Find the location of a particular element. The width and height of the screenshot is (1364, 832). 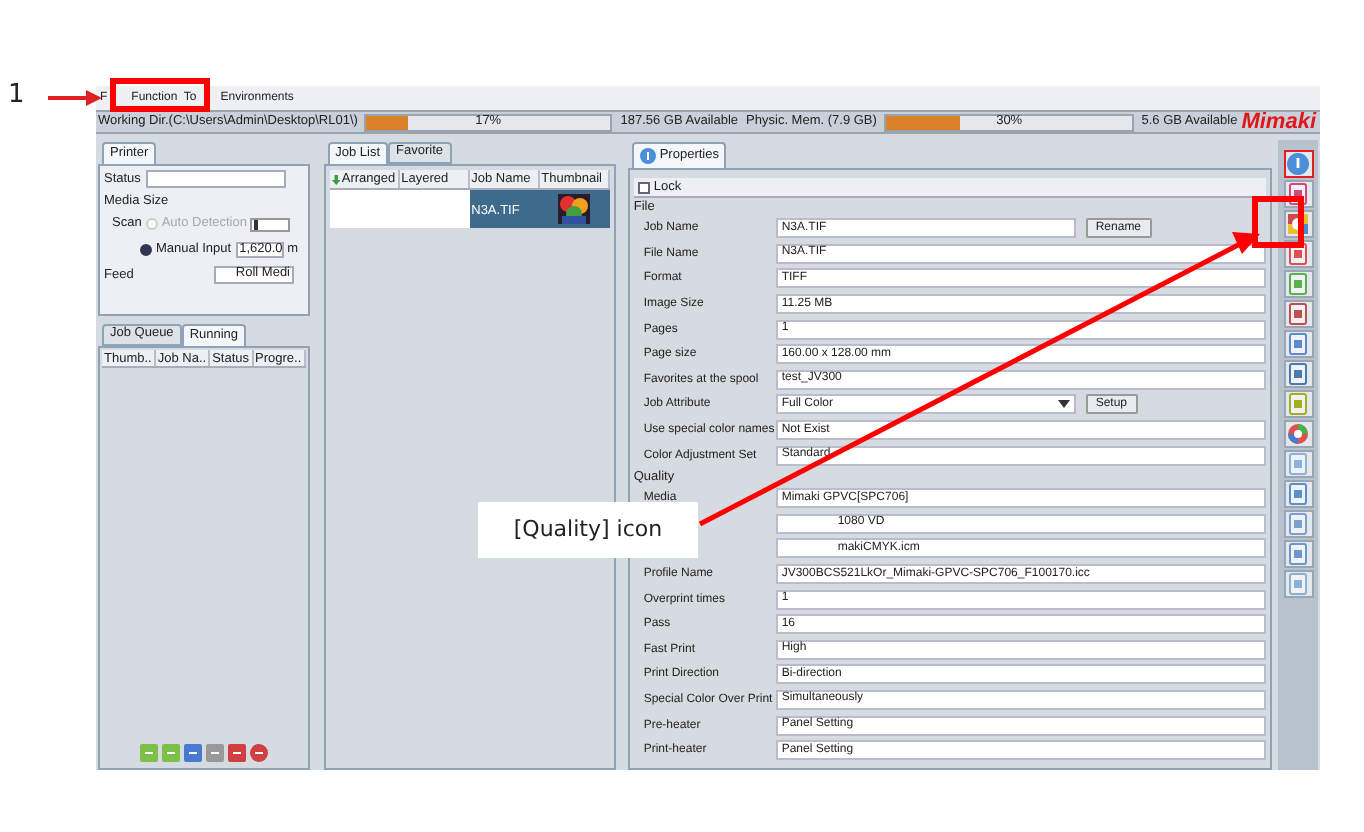

radio-button is located at coordinates (146, 249).